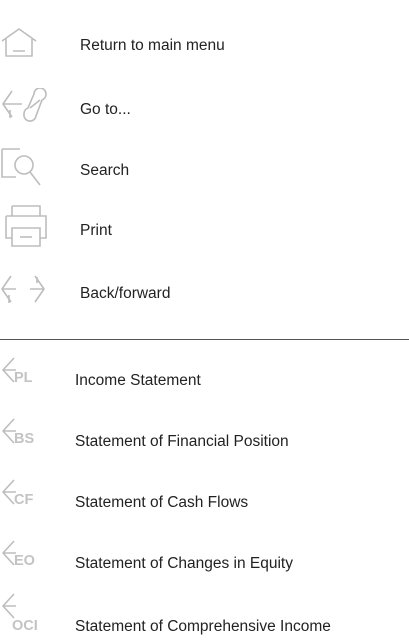 The width and height of the screenshot is (409, 640). I want to click on search-icon, so click(22, 169).